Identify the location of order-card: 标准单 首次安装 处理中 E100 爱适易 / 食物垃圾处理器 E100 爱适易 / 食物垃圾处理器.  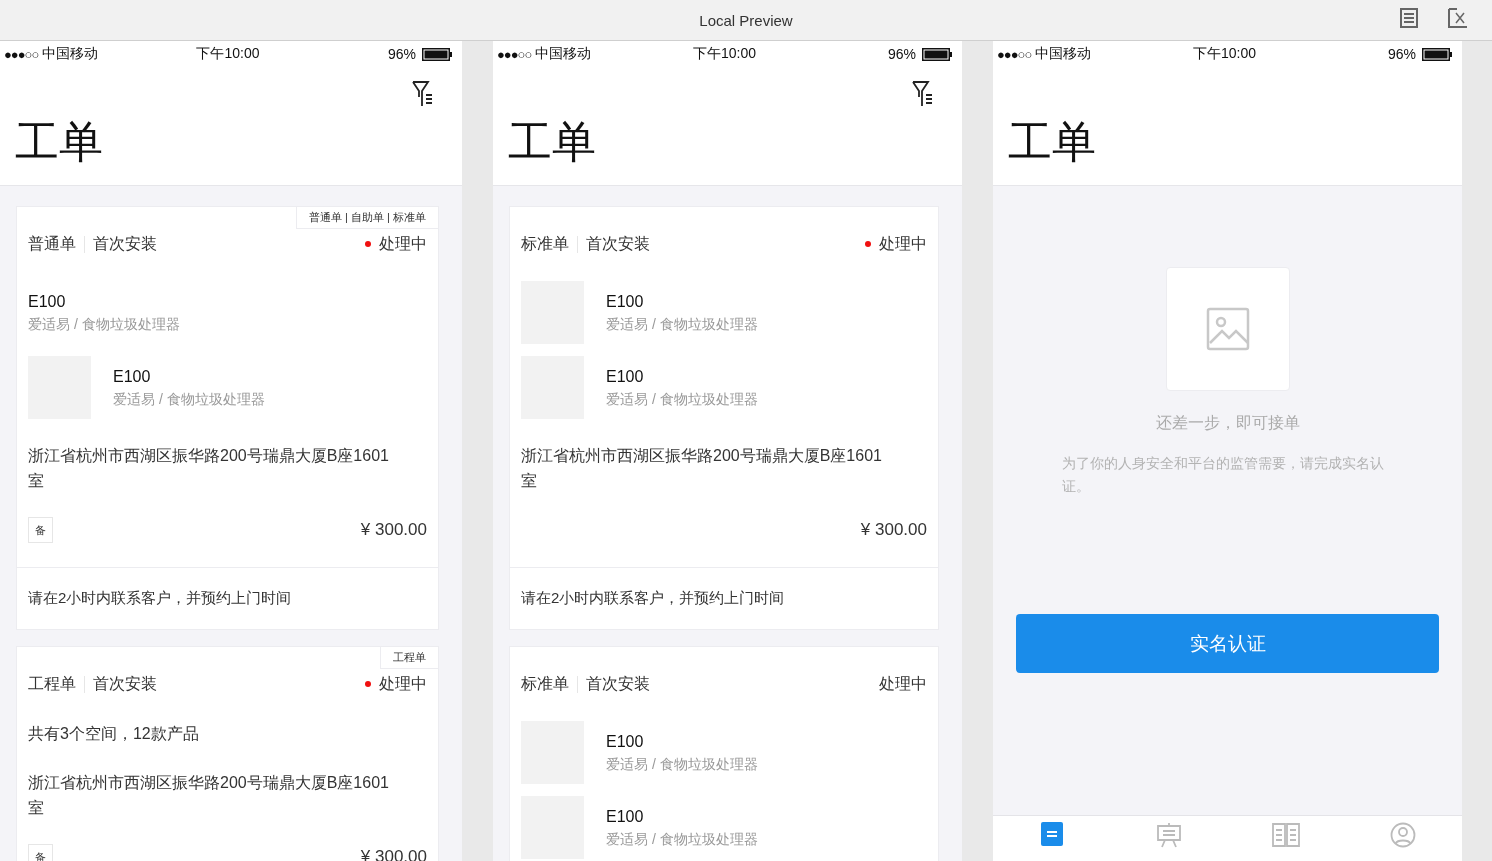
(724, 753).